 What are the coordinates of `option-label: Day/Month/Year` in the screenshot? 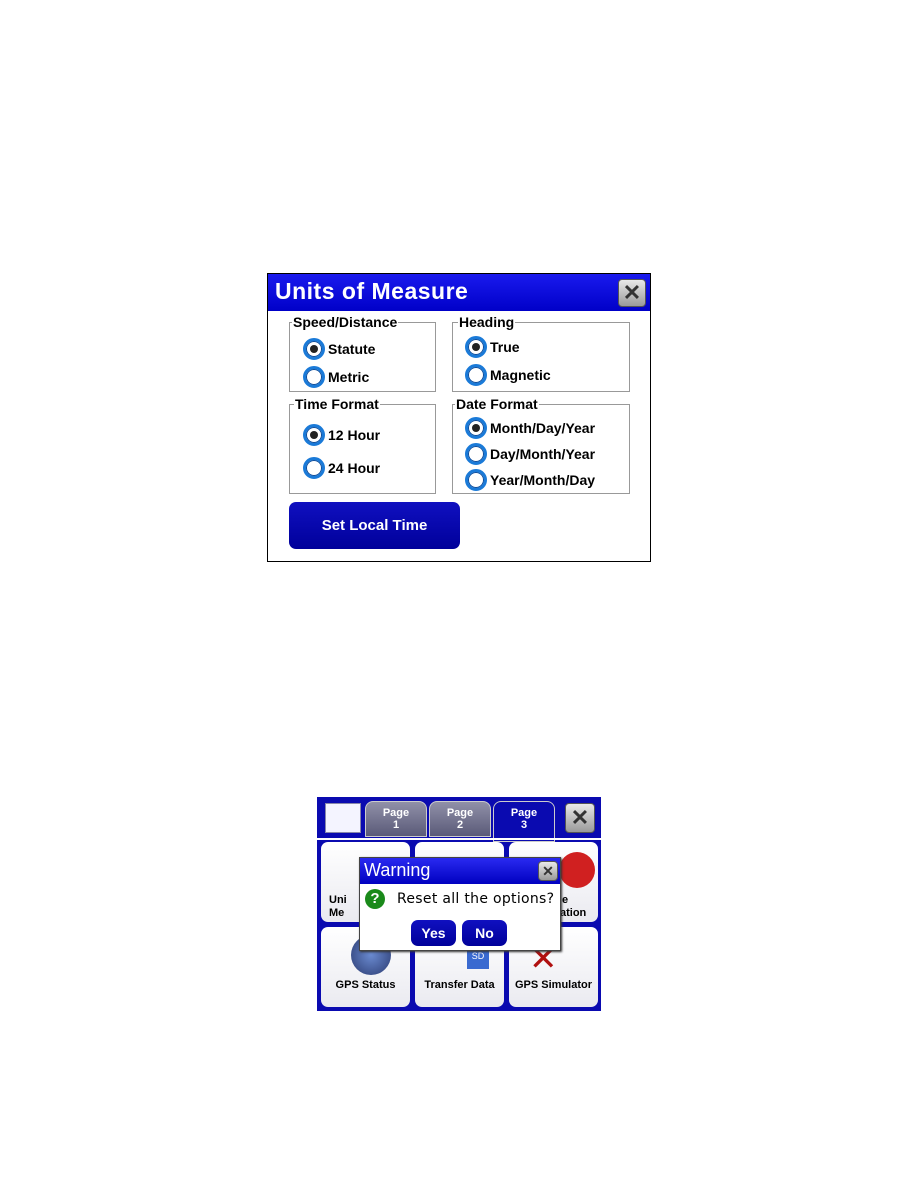 It's located at (543, 454).